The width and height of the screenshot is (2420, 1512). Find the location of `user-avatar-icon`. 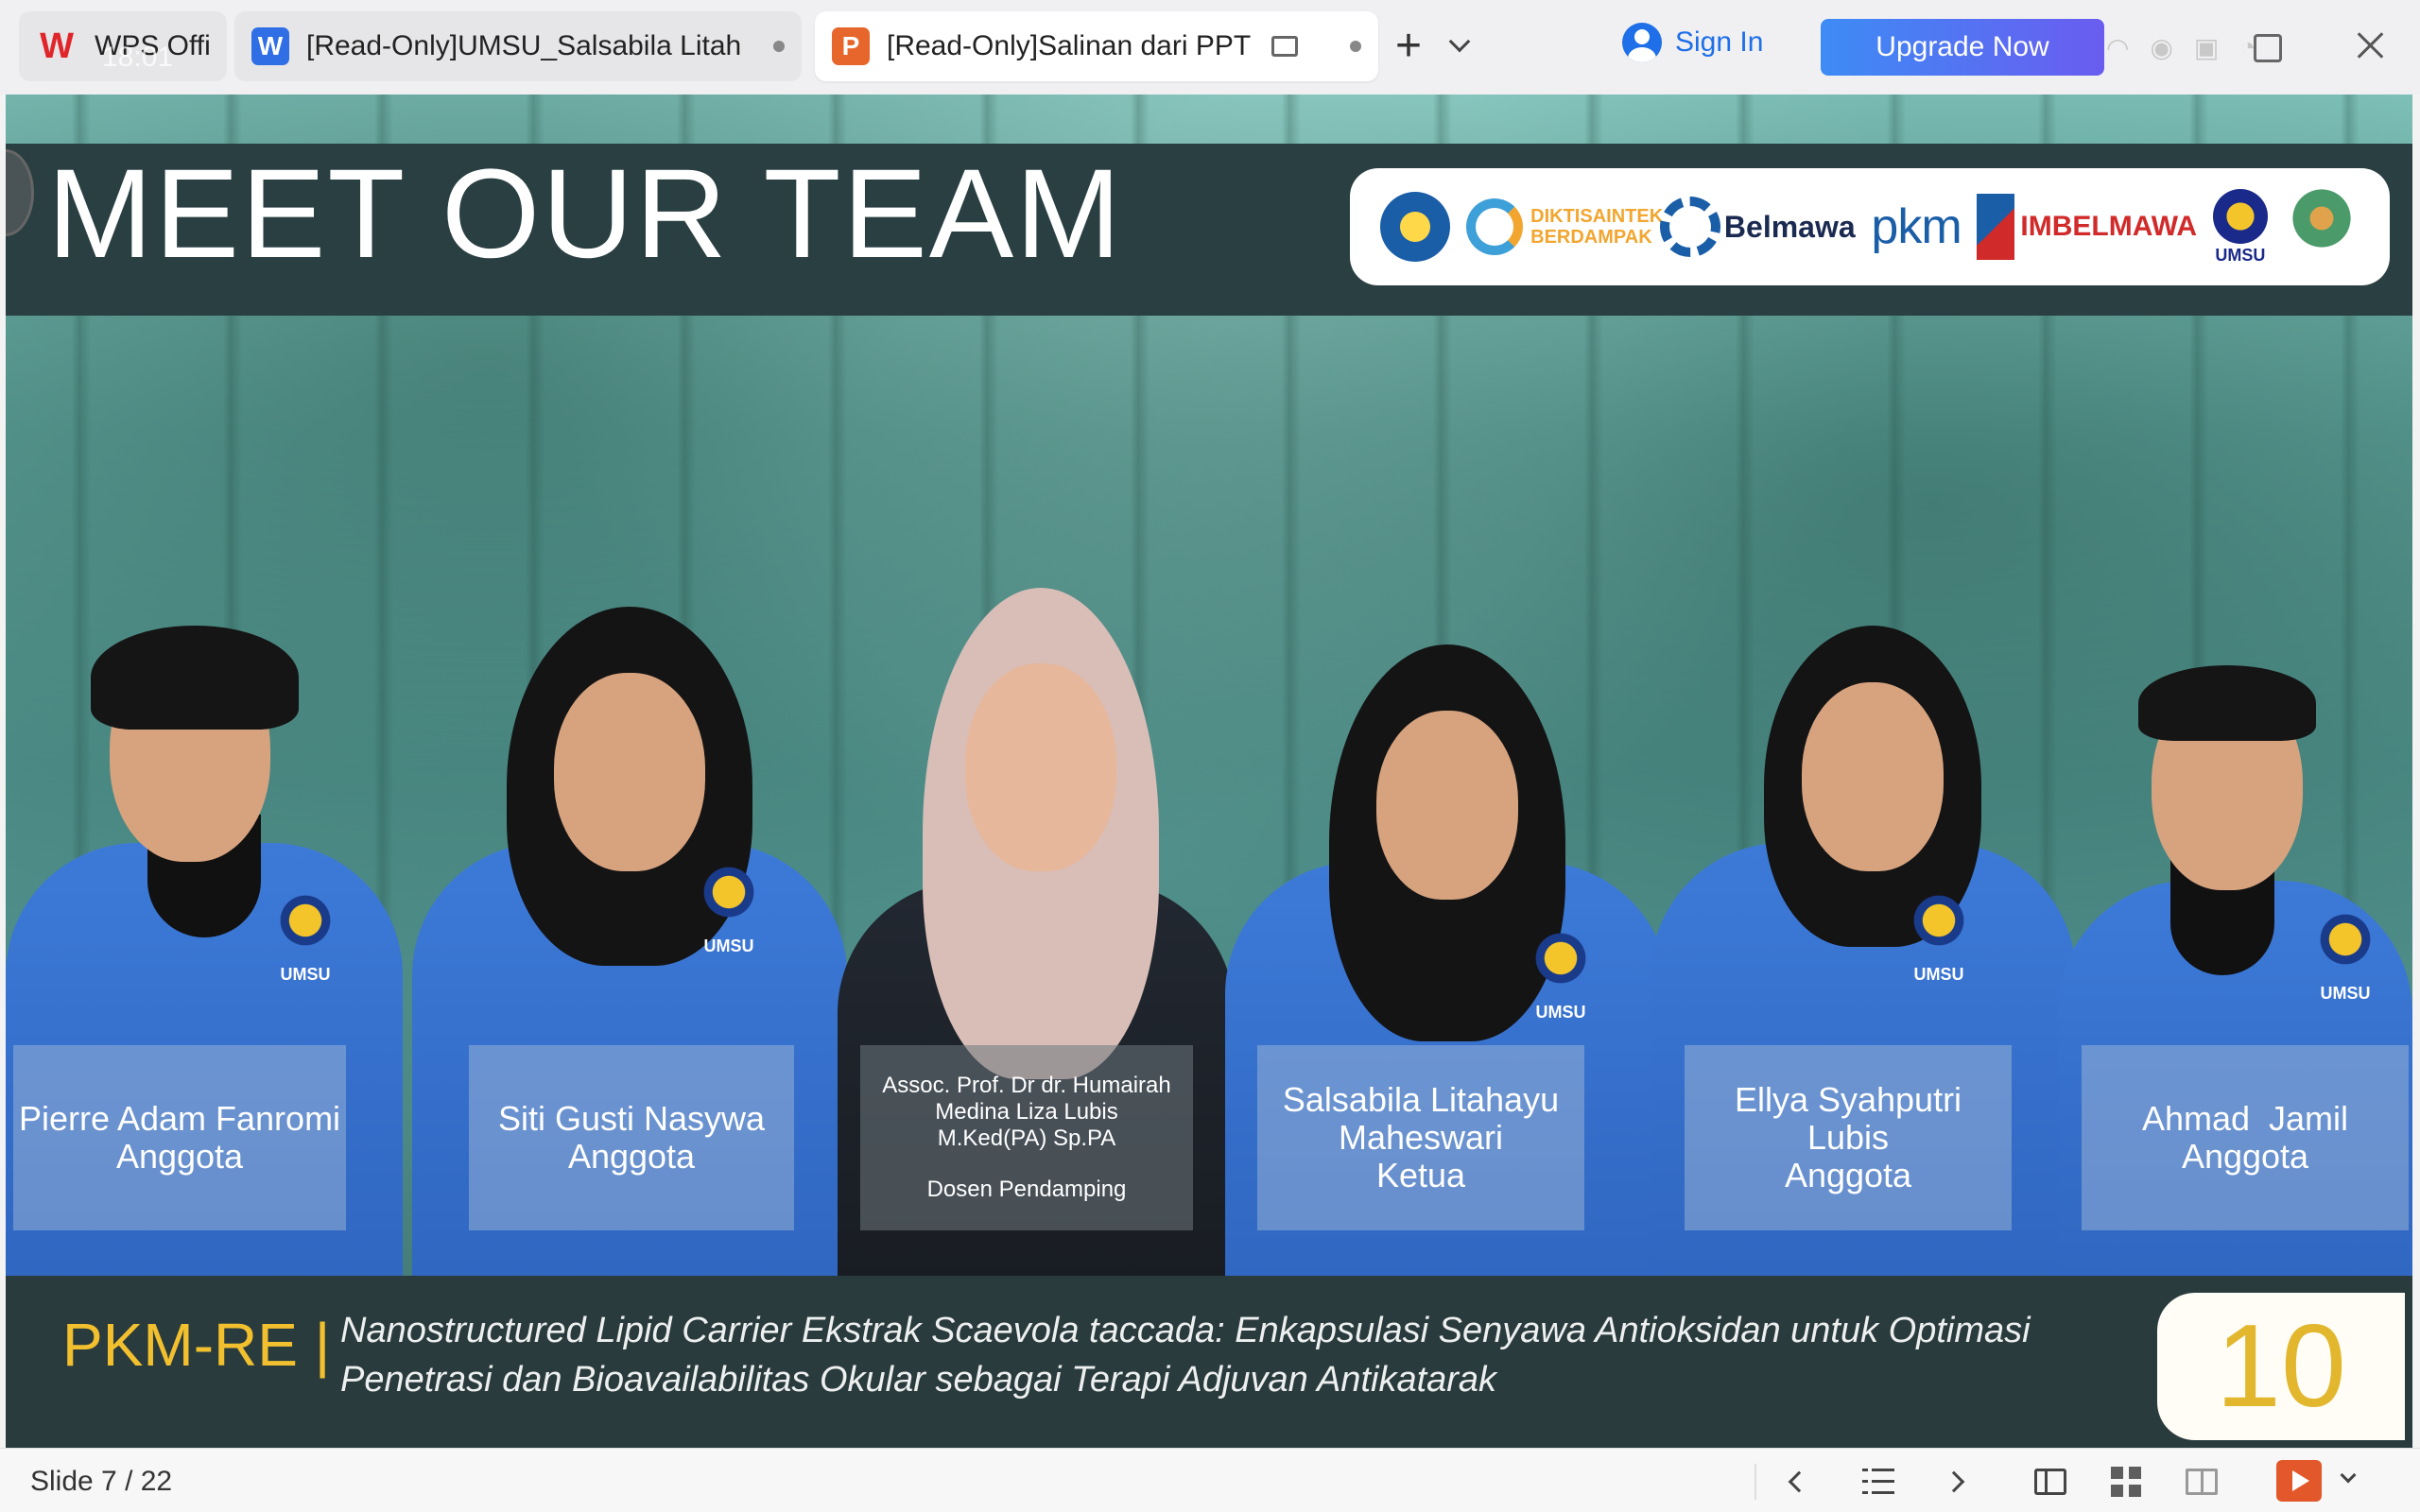

user-avatar-icon is located at coordinates (1642, 42).